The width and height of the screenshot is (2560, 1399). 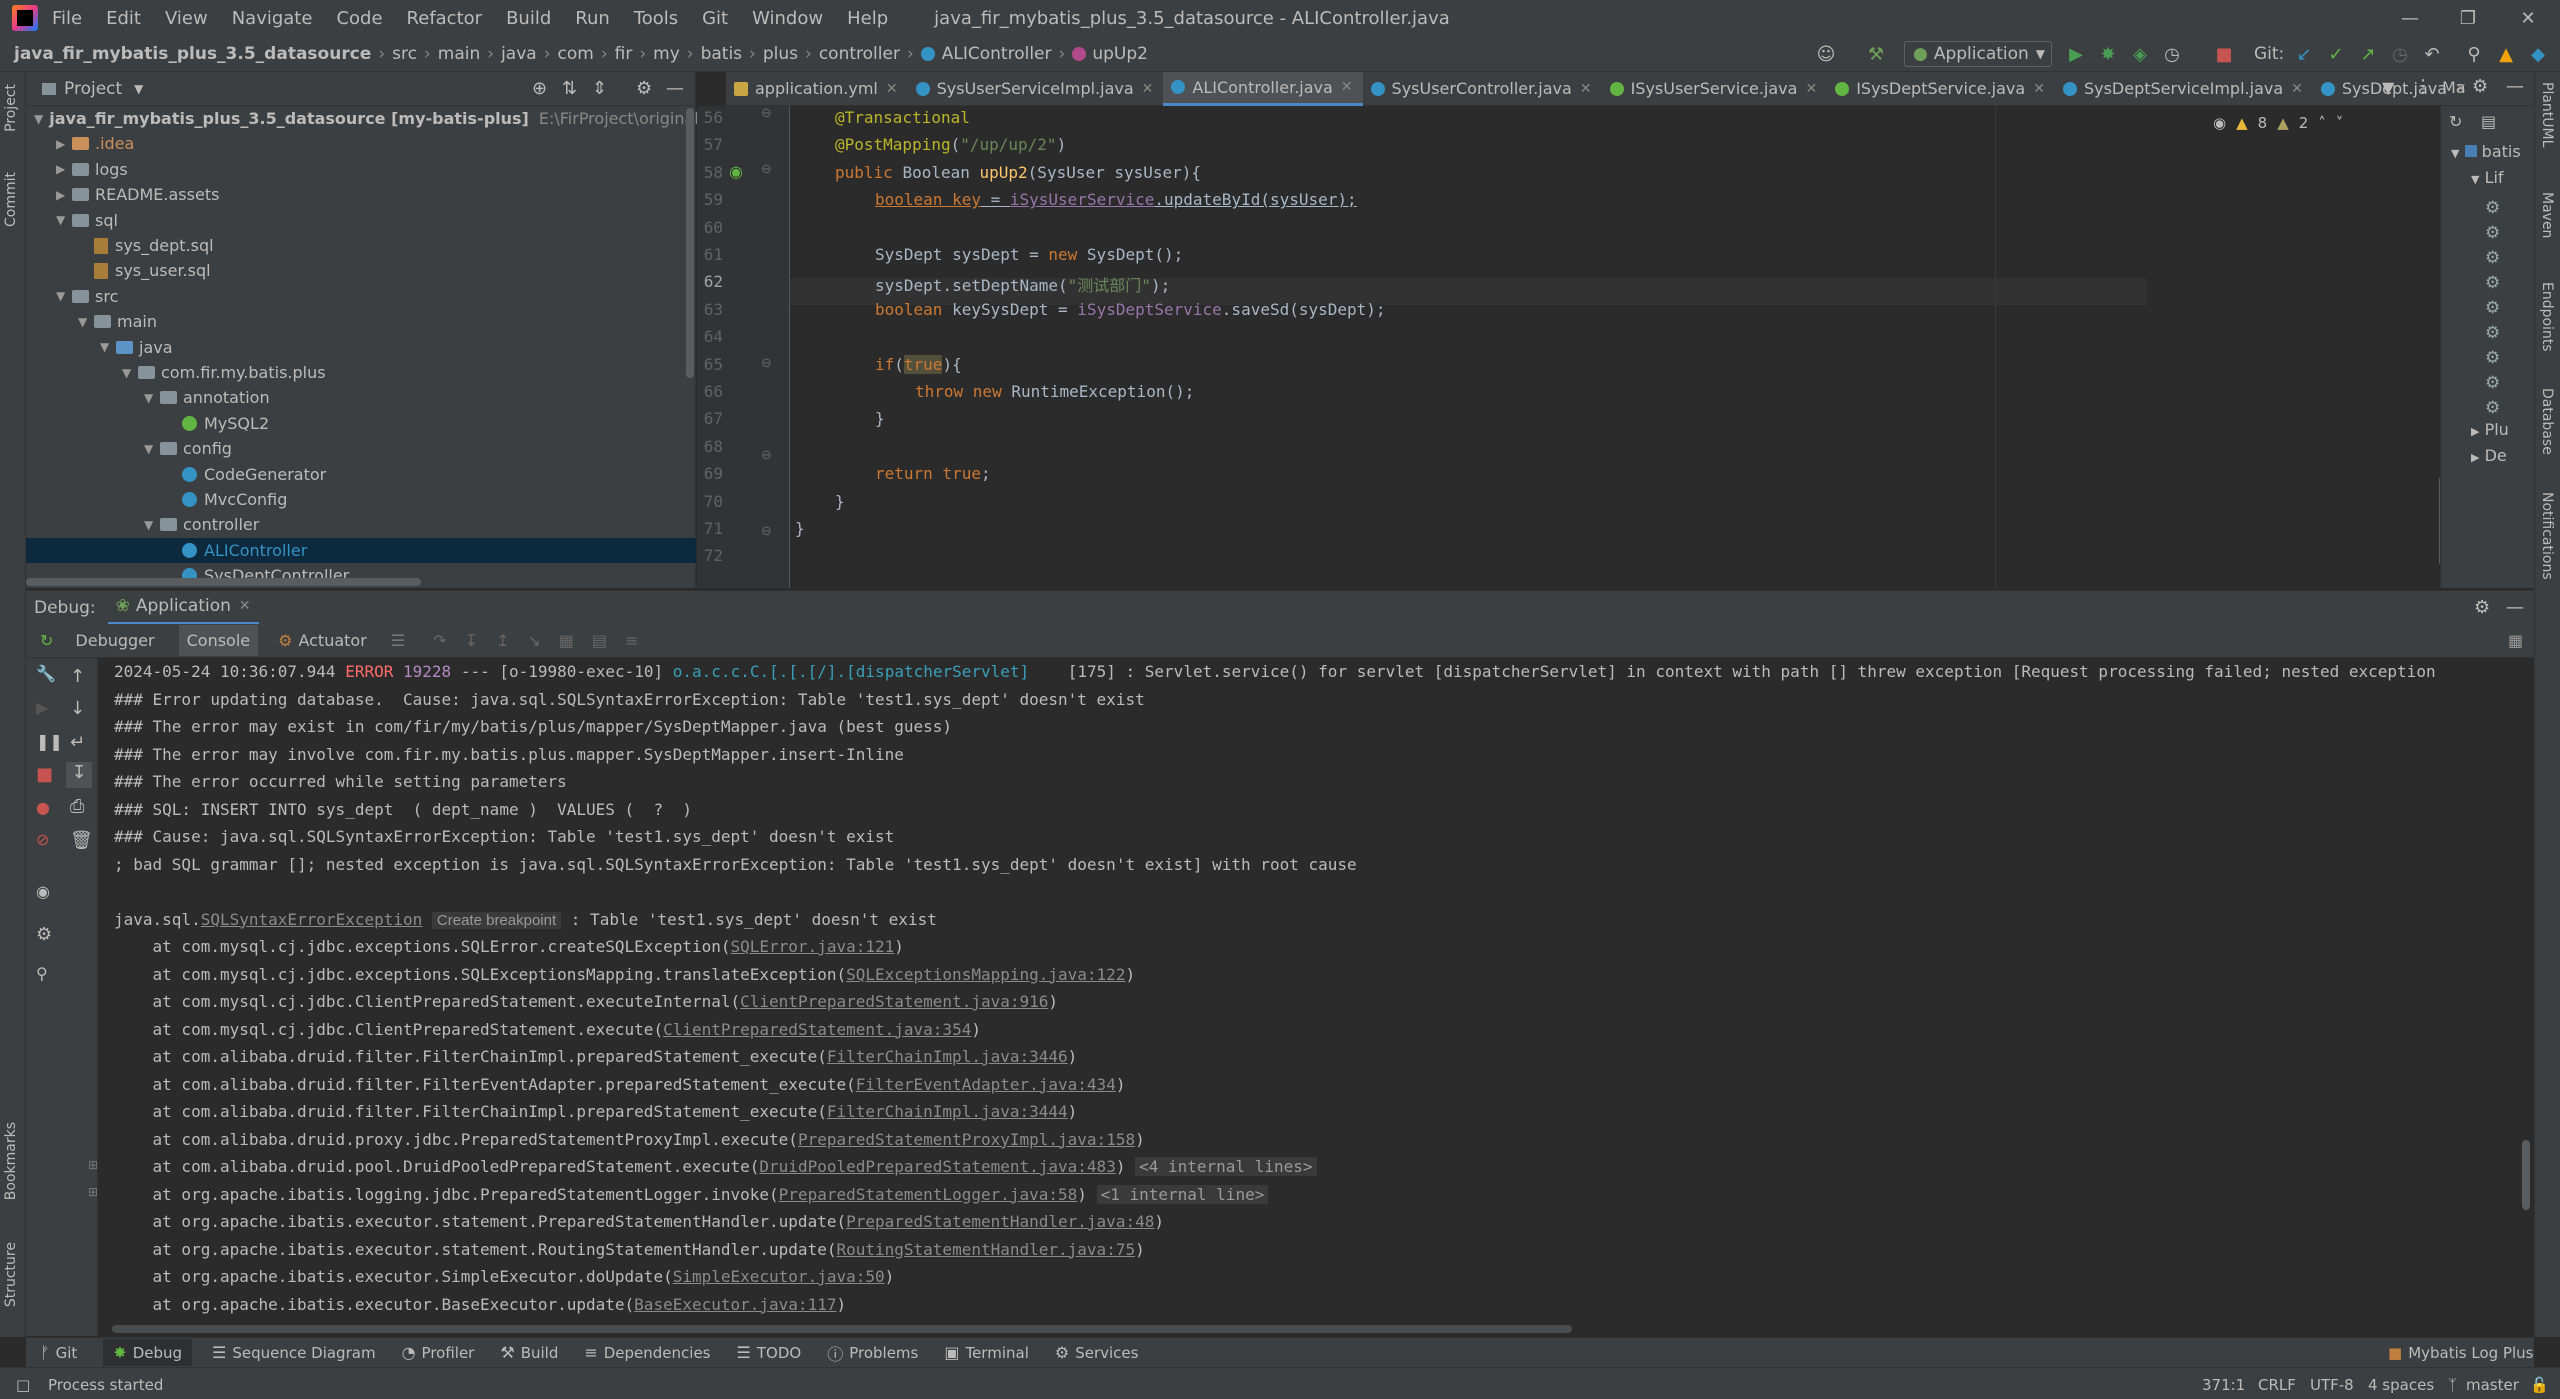 What do you see at coordinates (361, 169) in the screenshot?
I see `tree-item: ▶ logs` at bounding box center [361, 169].